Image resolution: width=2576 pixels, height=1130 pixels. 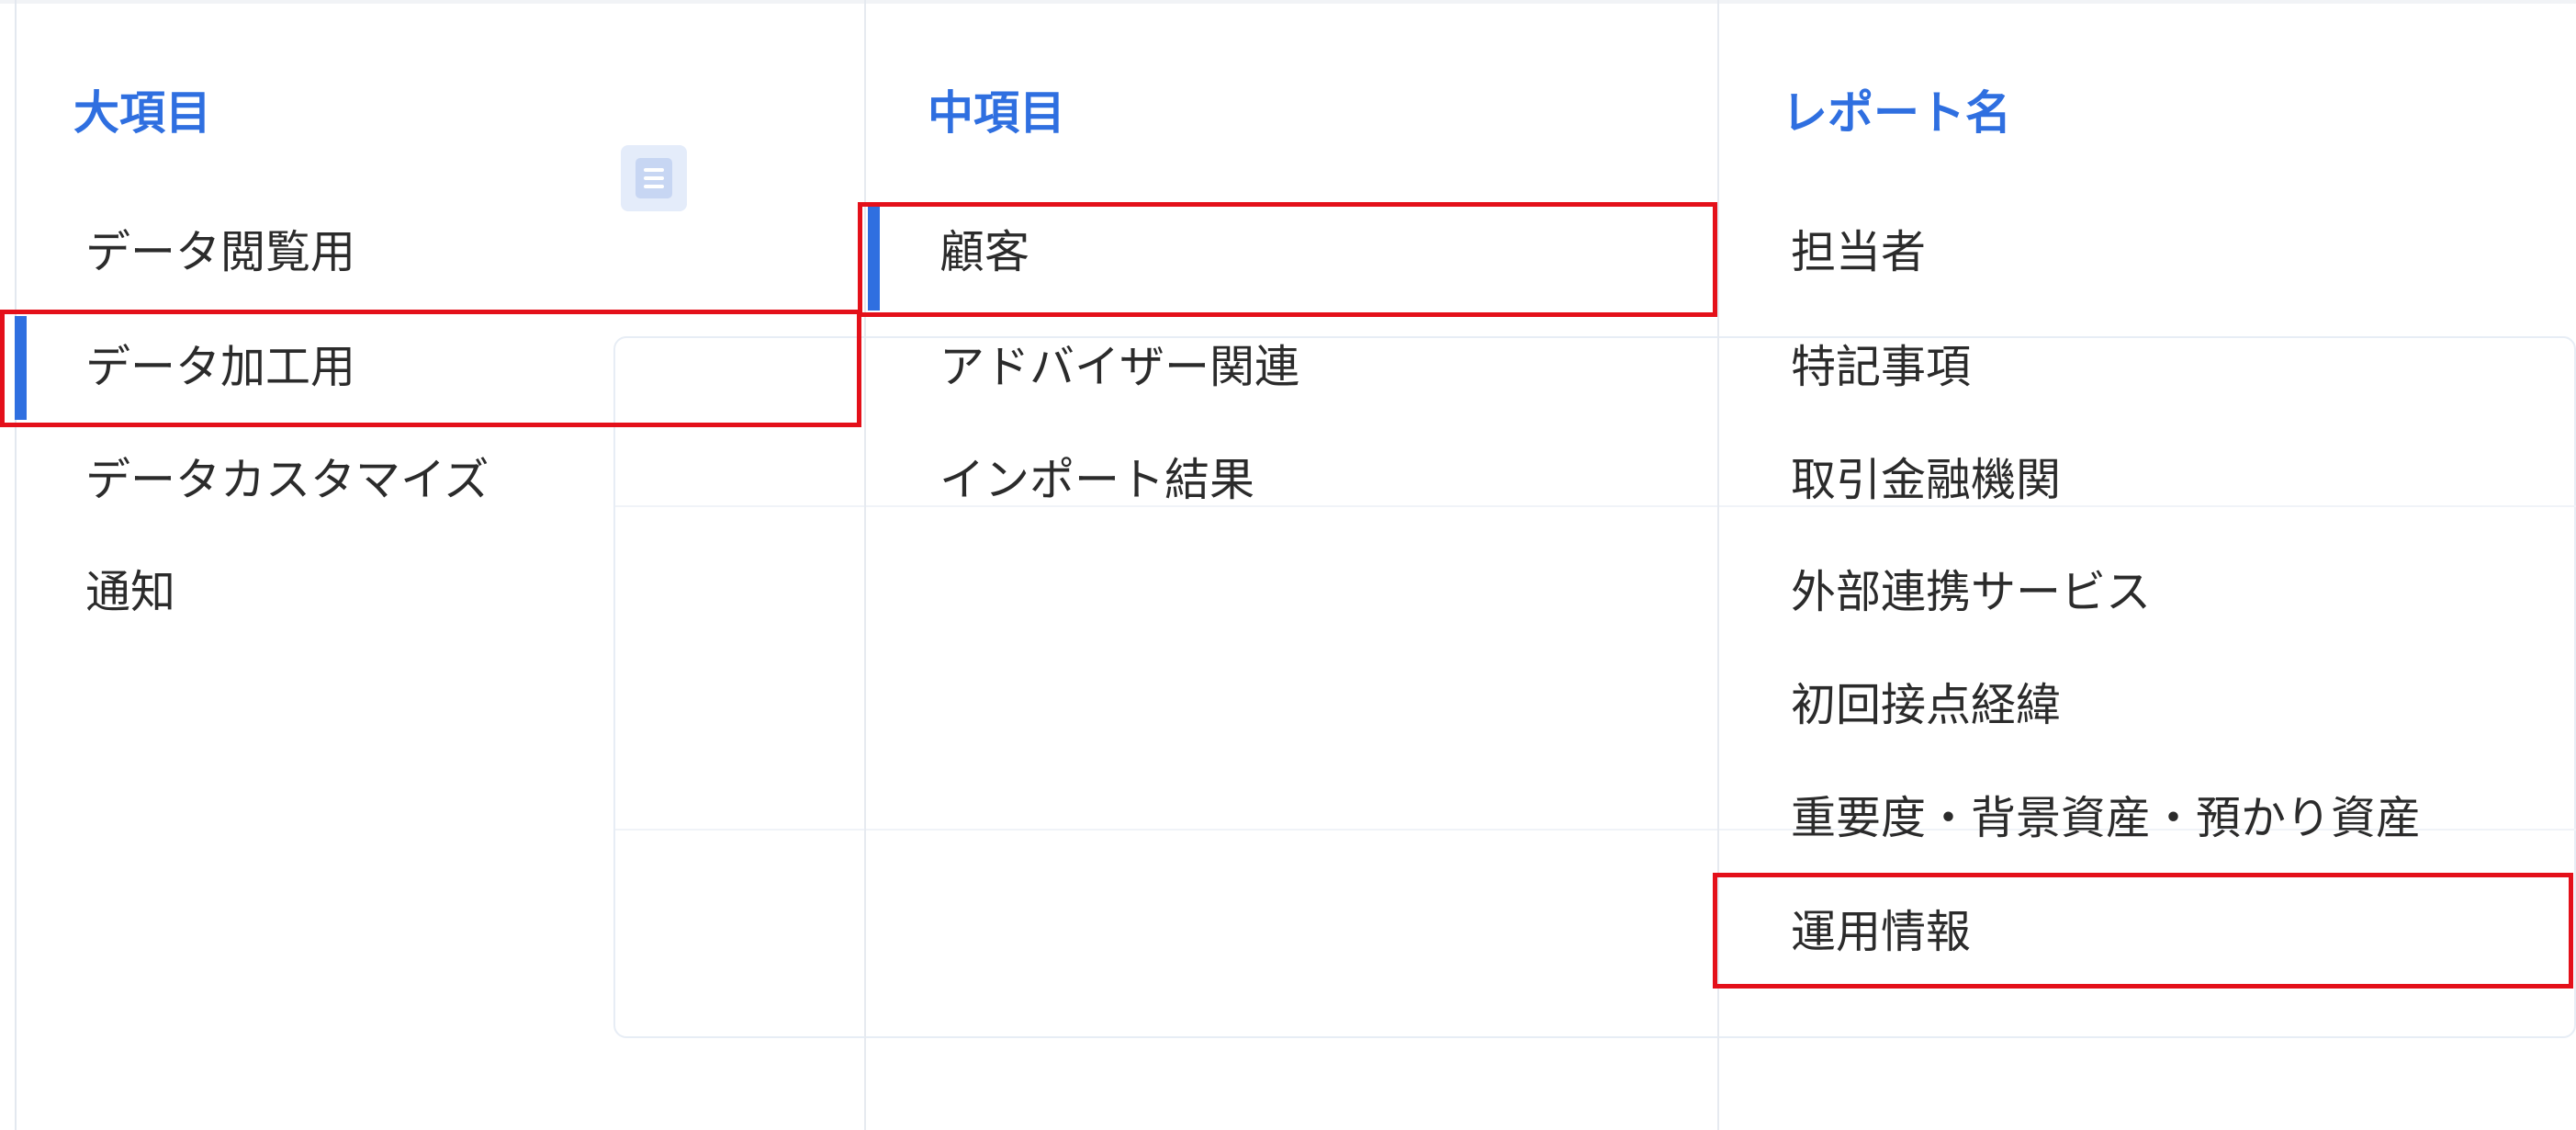 What do you see at coordinates (1926, 705) in the screenshot?
I see `report-item-first-contact: 初回接点経緯` at bounding box center [1926, 705].